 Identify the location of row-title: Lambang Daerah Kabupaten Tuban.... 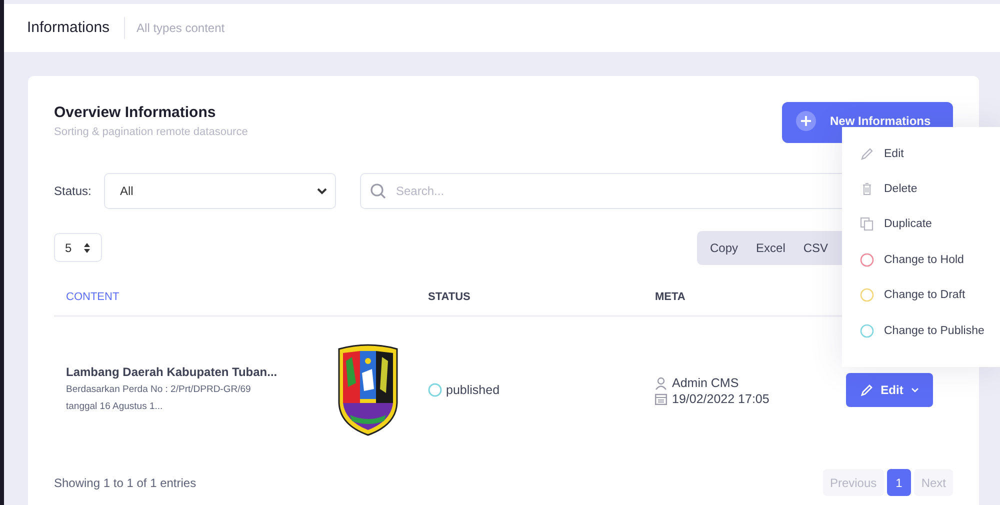
(172, 372).